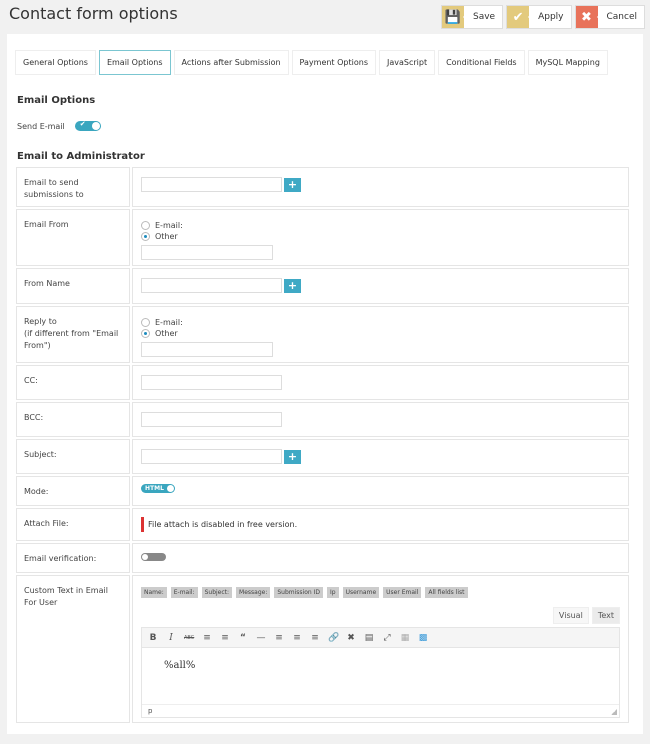 This screenshot has width=650, height=744. I want to click on save-label: Save, so click(482, 17).